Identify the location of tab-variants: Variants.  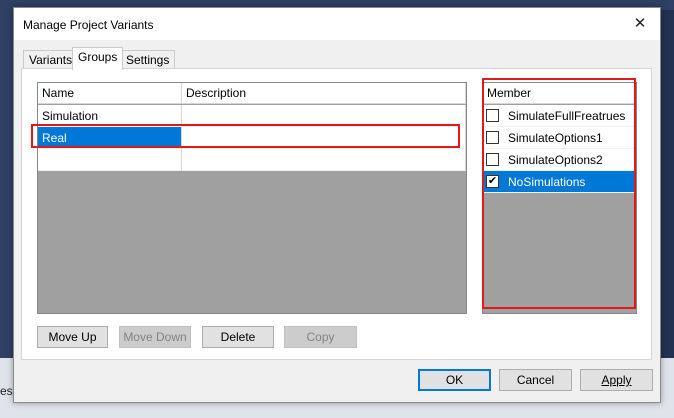
(51, 60).